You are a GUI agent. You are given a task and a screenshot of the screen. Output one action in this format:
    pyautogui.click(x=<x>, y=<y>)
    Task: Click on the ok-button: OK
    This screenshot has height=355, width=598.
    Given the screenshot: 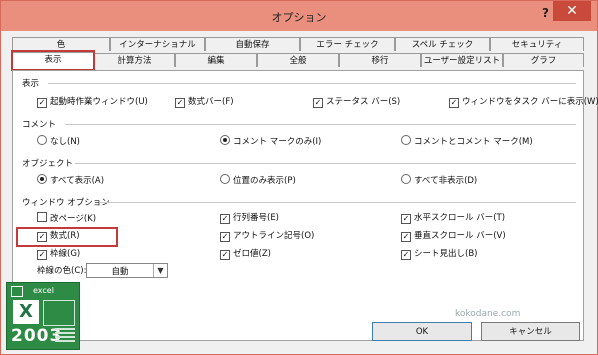 What is the action you would take?
    pyautogui.click(x=422, y=331)
    